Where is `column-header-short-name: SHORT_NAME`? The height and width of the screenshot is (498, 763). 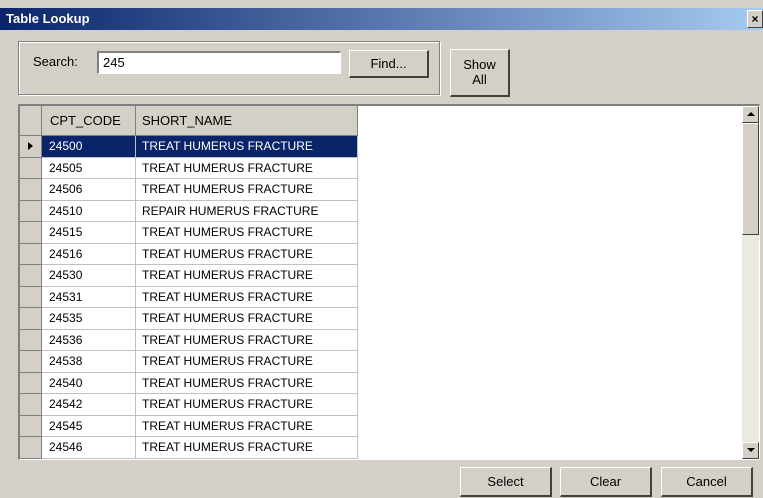
column-header-short-name: SHORT_NAME is located at coordinates (247, 121).